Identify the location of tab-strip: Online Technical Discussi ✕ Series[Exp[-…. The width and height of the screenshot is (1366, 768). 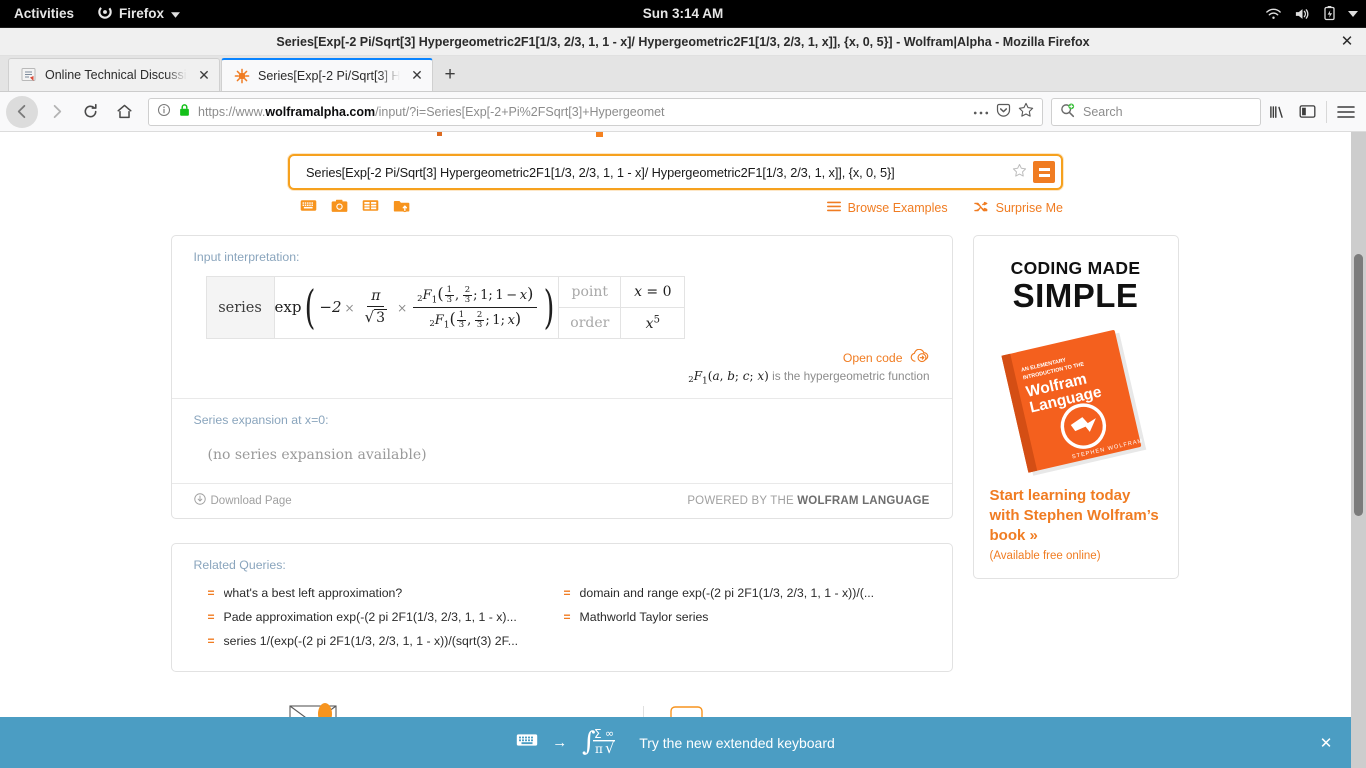
(683, 74).